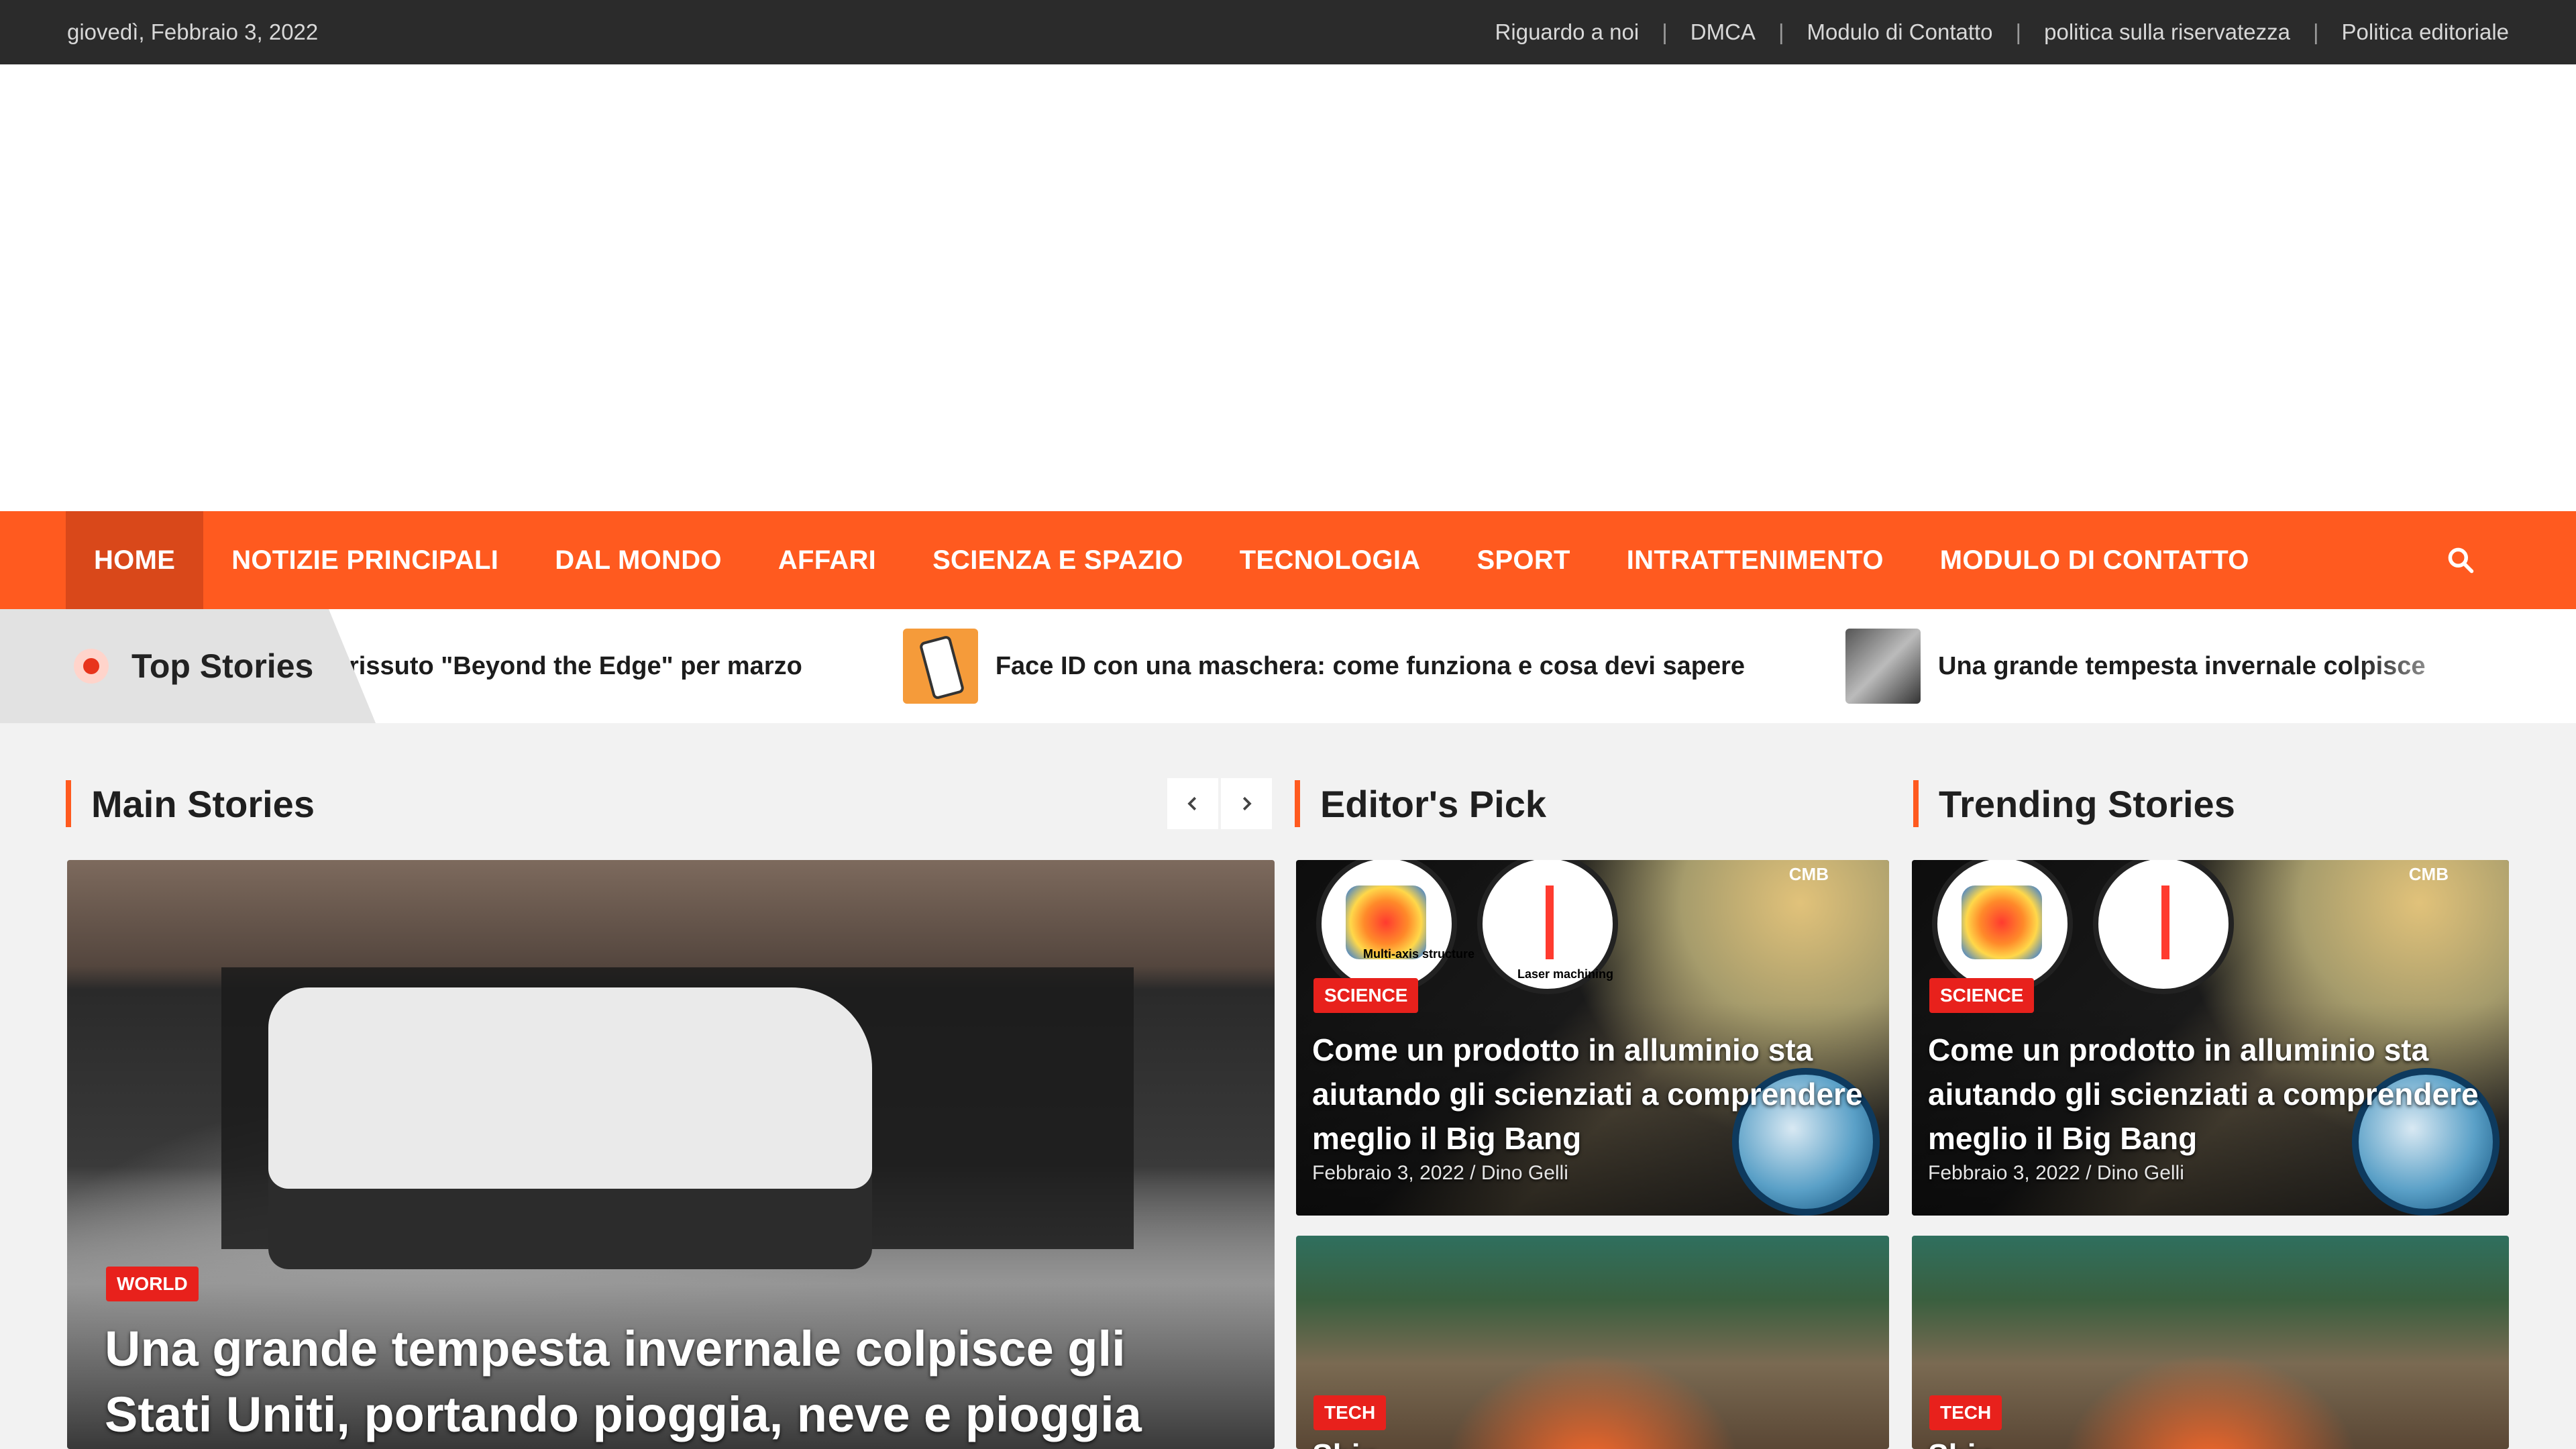 This screenshot has height=1449, width=2576. I want to click on ticker-item-title: Una grande tempesta invernale colpisce, so click(2182, 665).